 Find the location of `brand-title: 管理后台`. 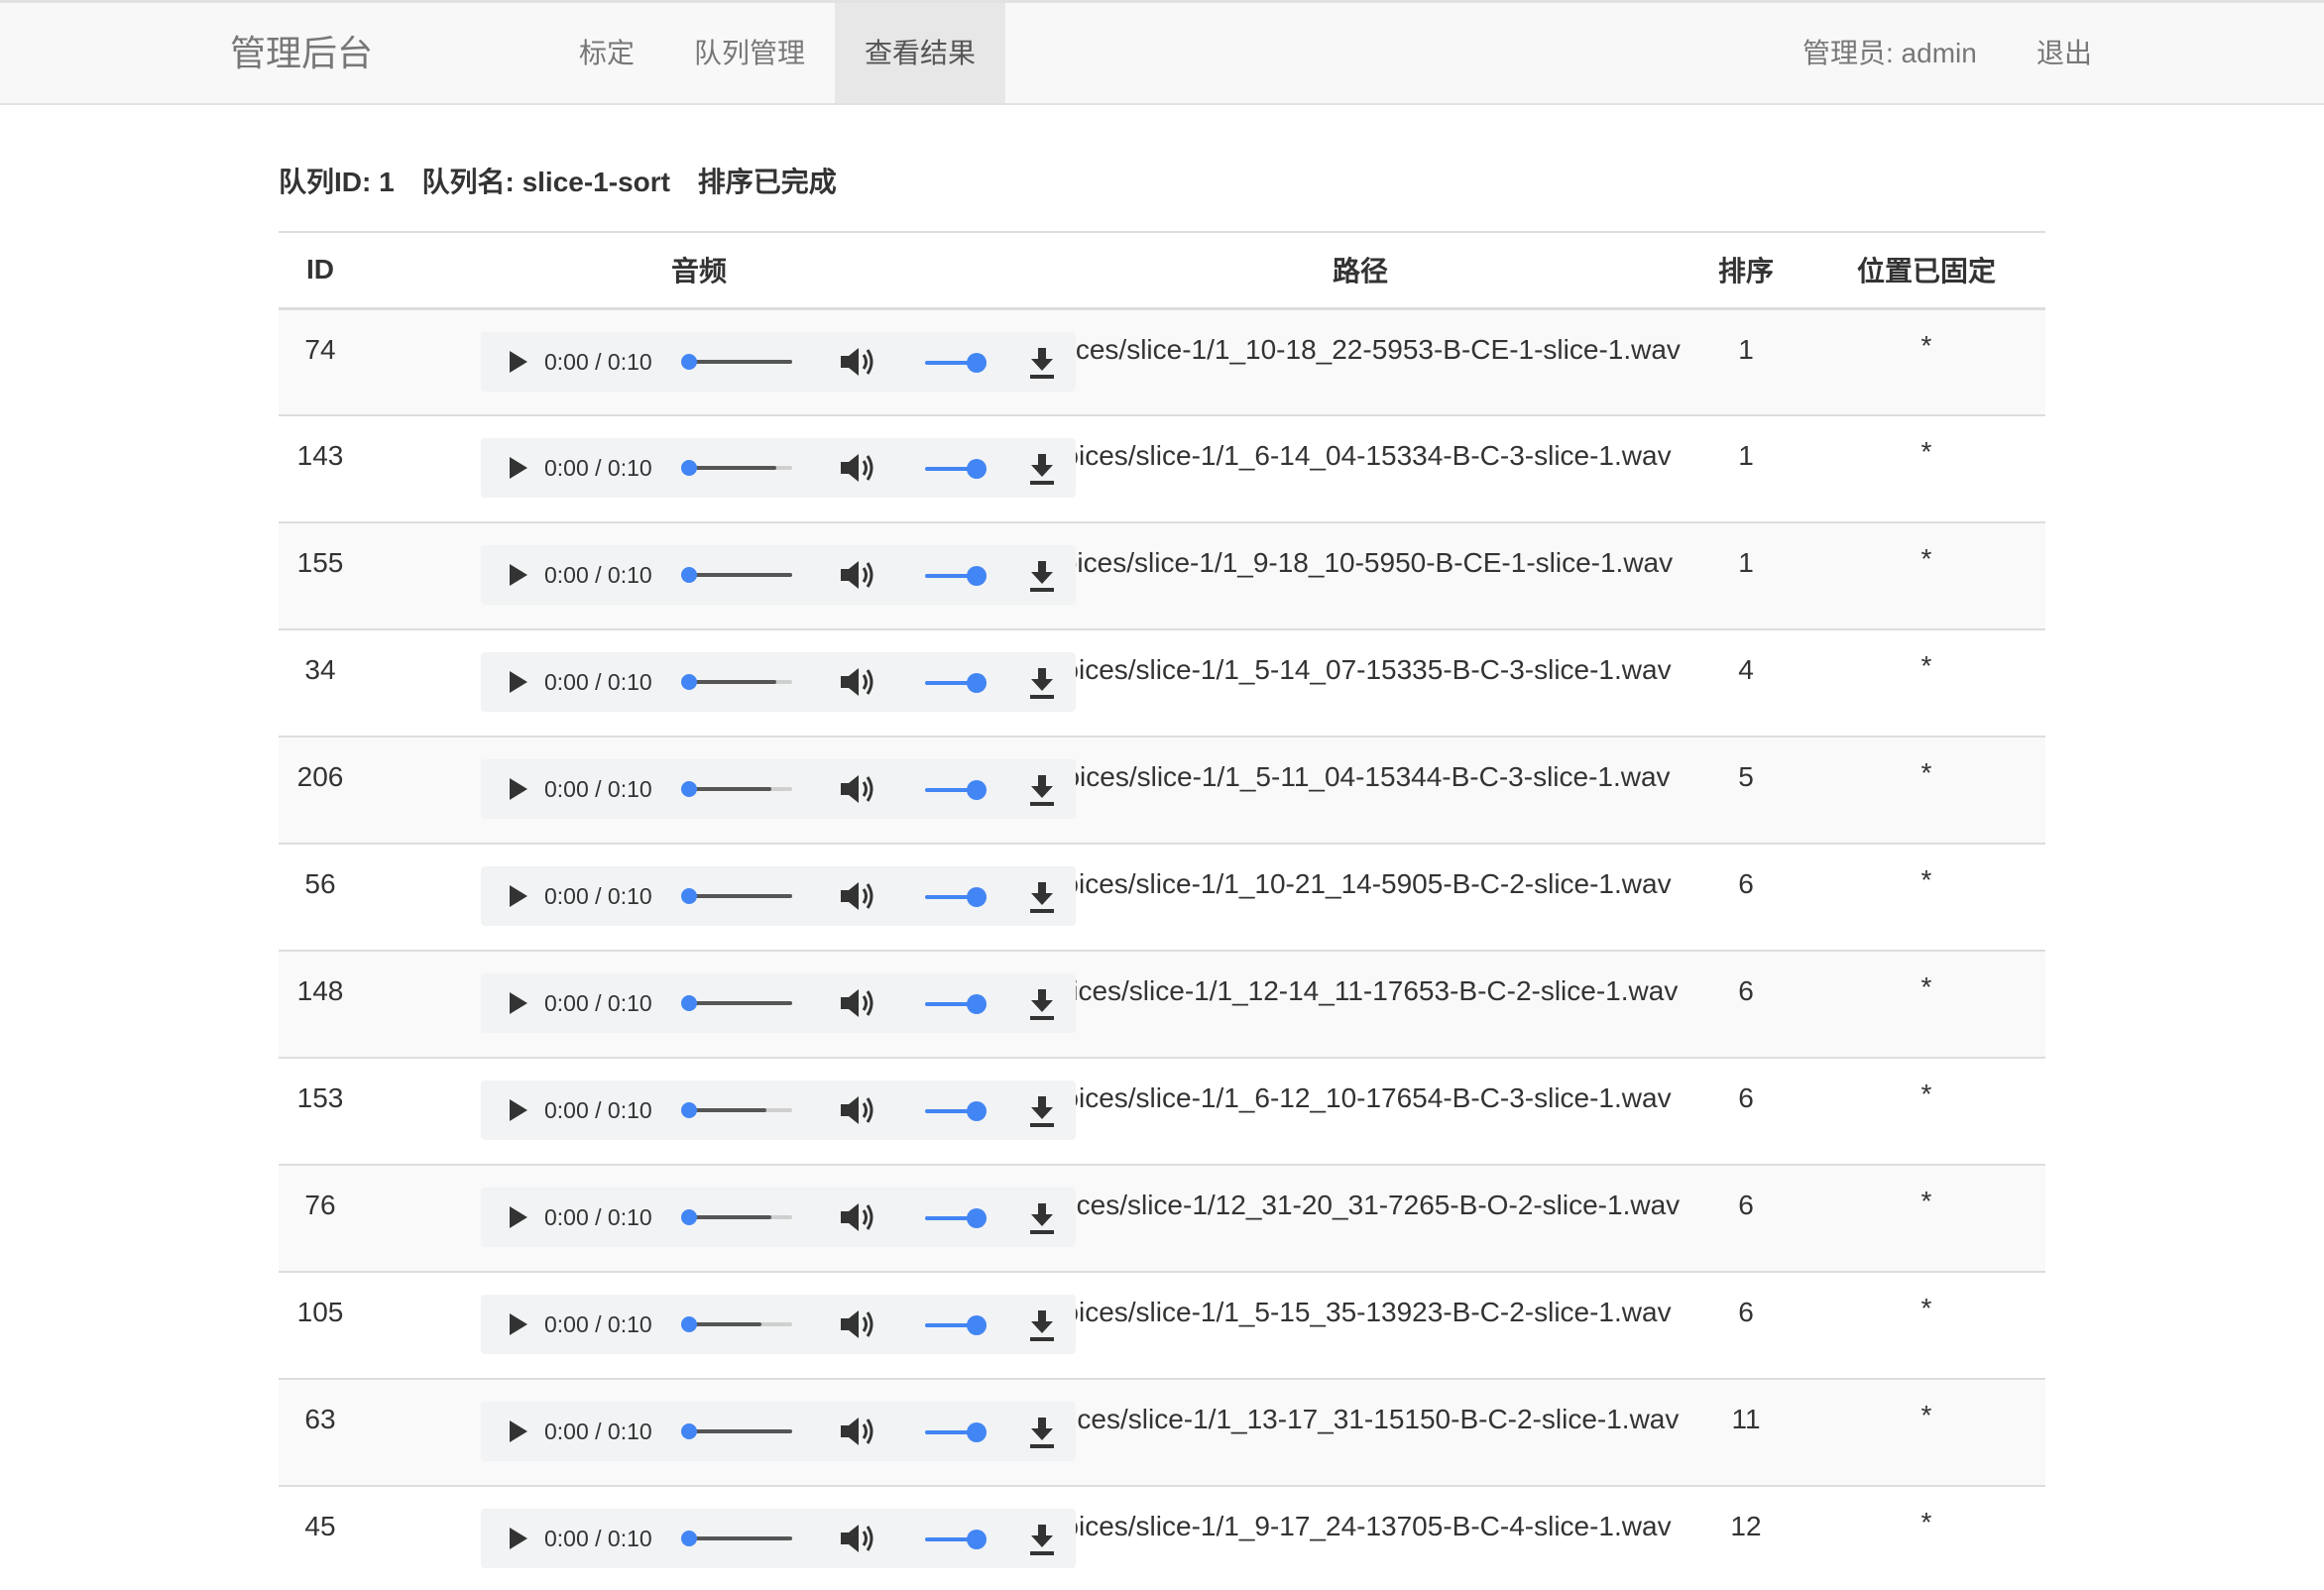

brand-title: 管理后台 is located at coordinates (301, 53).